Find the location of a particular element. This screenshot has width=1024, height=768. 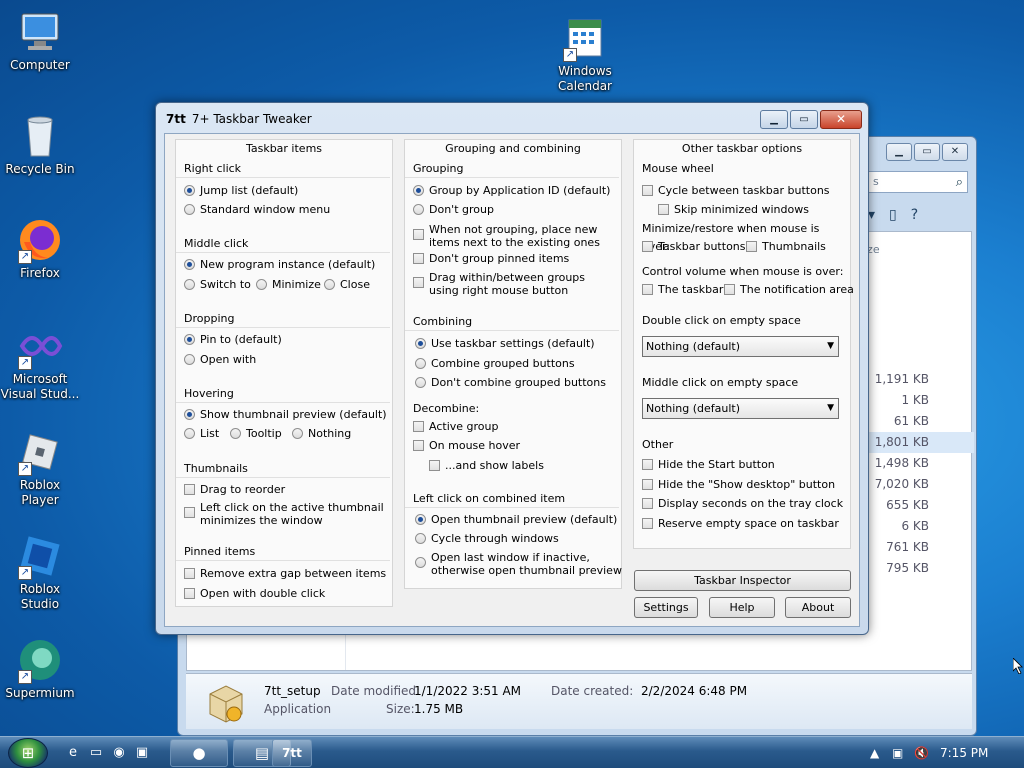

dropping-section: Dropping Pin to (default) Open with is located at coordinates (284, 345).